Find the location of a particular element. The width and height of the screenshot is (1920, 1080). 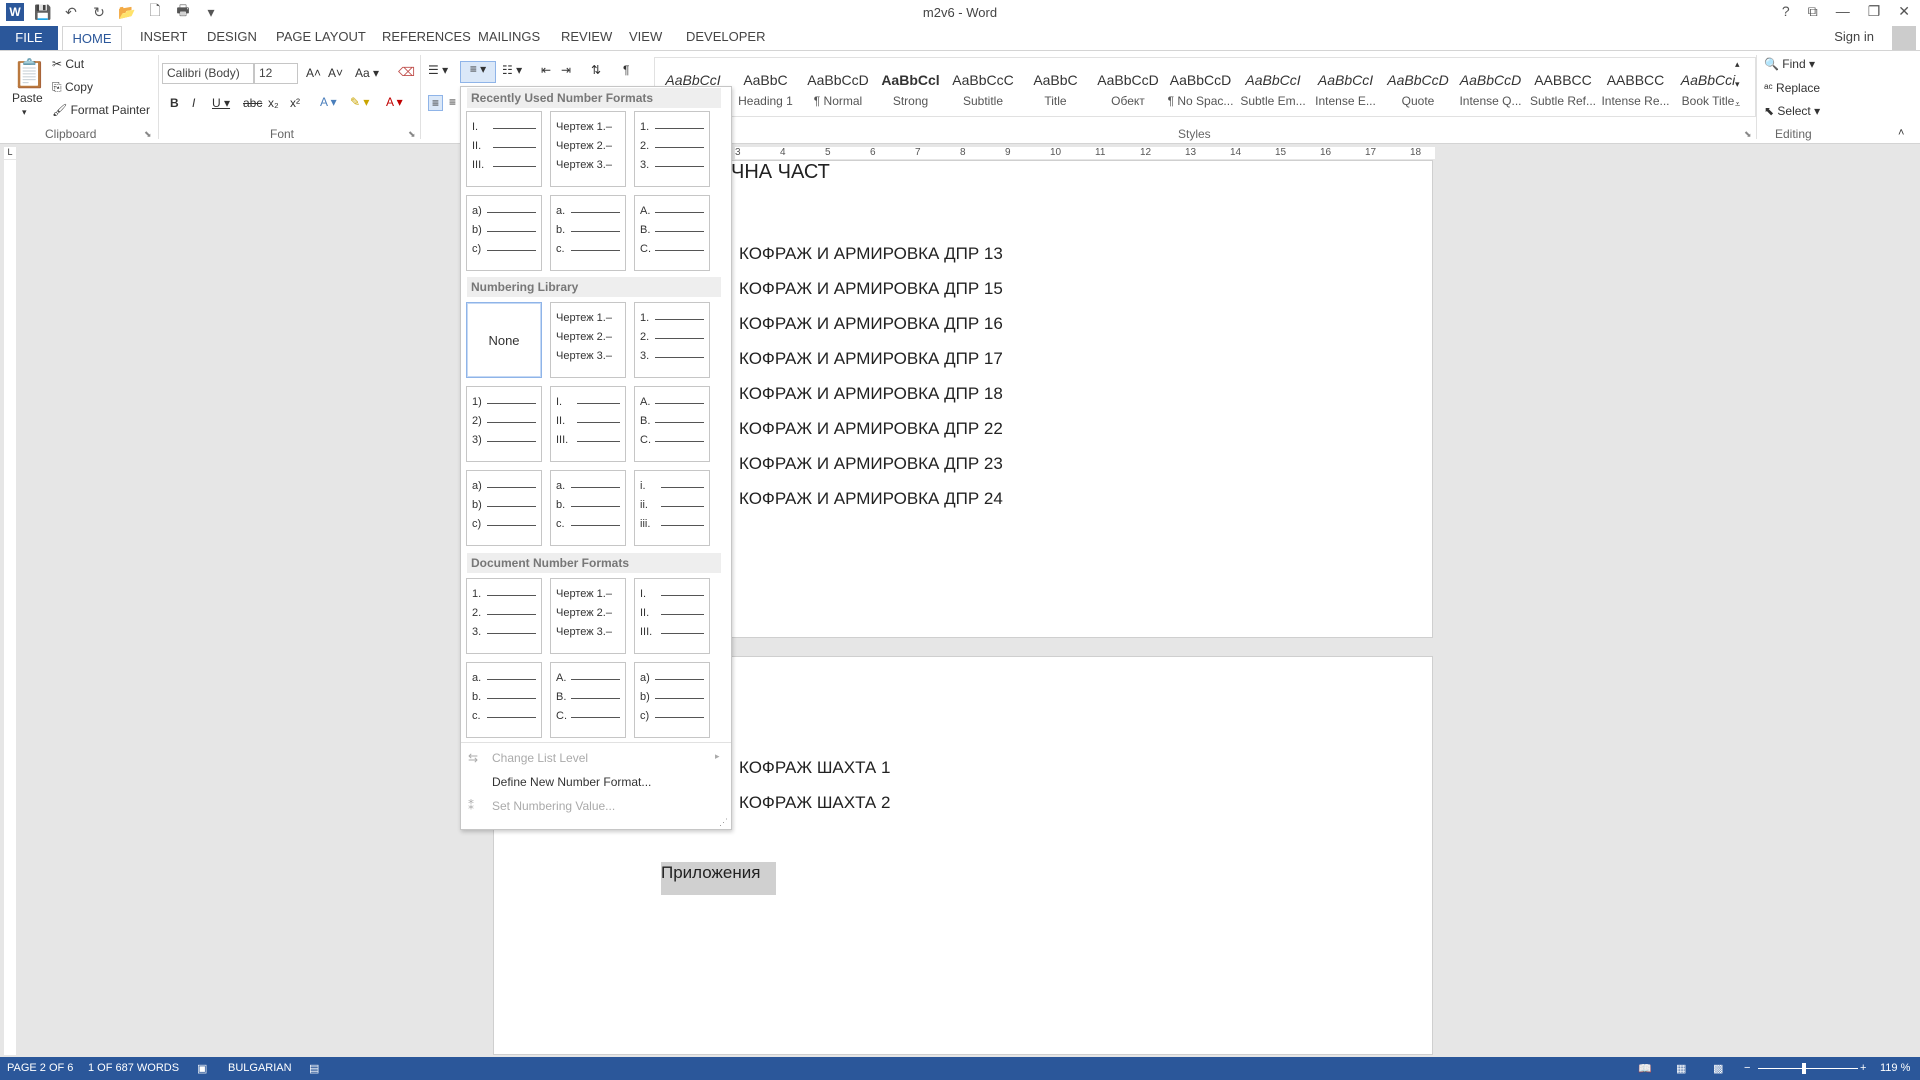

document-line: КОФРАЖ ШАХТА 1 is located at coordinates (814, 768).